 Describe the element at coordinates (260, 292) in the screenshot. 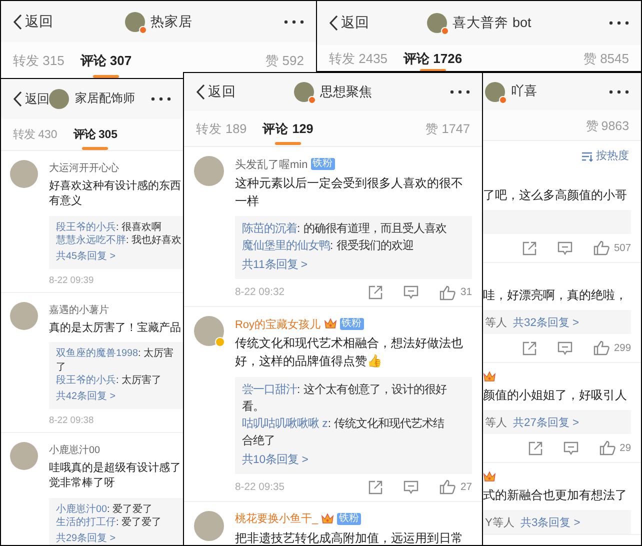

I see `timestamp: 8-22 09:32` at that location.